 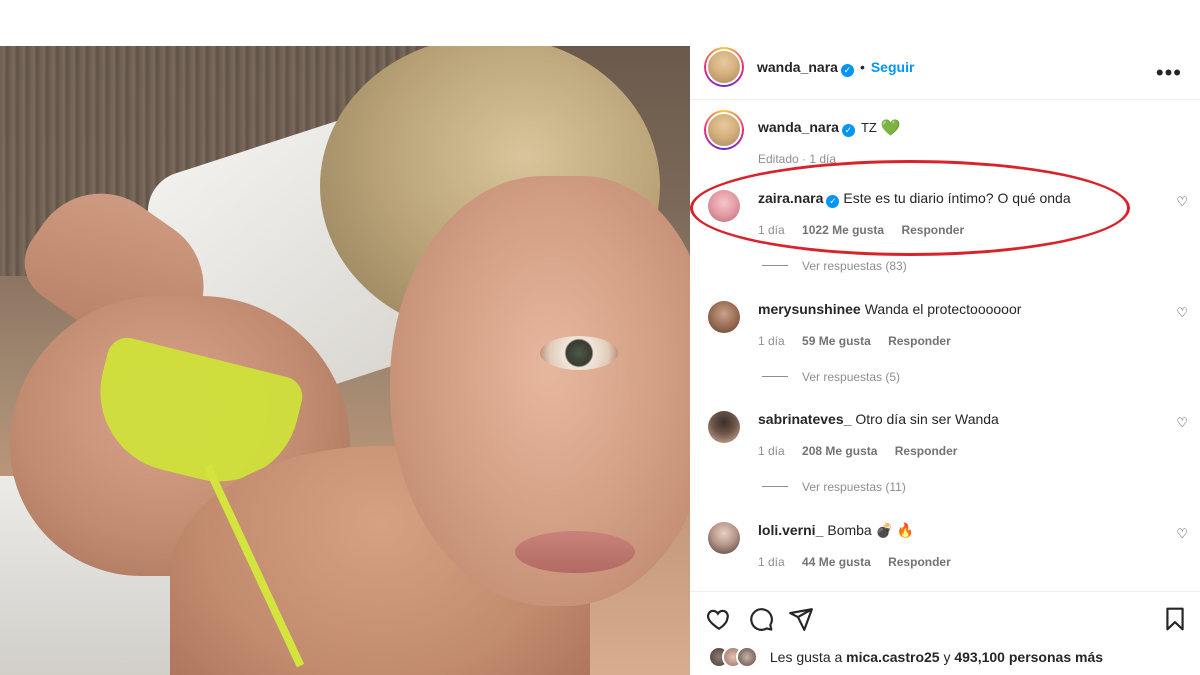 What do you see at coordinates (579, 353) in the screenshot?
I see `eye-shape` at bounding box center [579, 353].